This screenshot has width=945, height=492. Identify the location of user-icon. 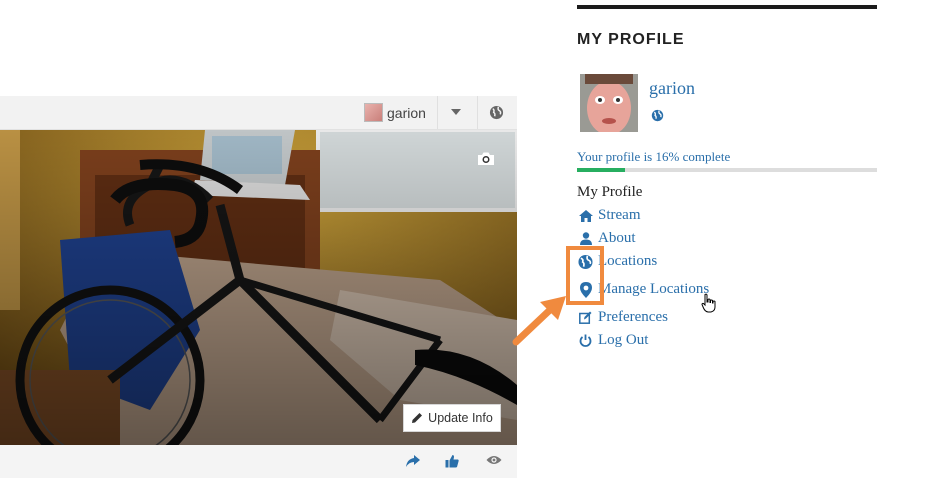
(585, 238).